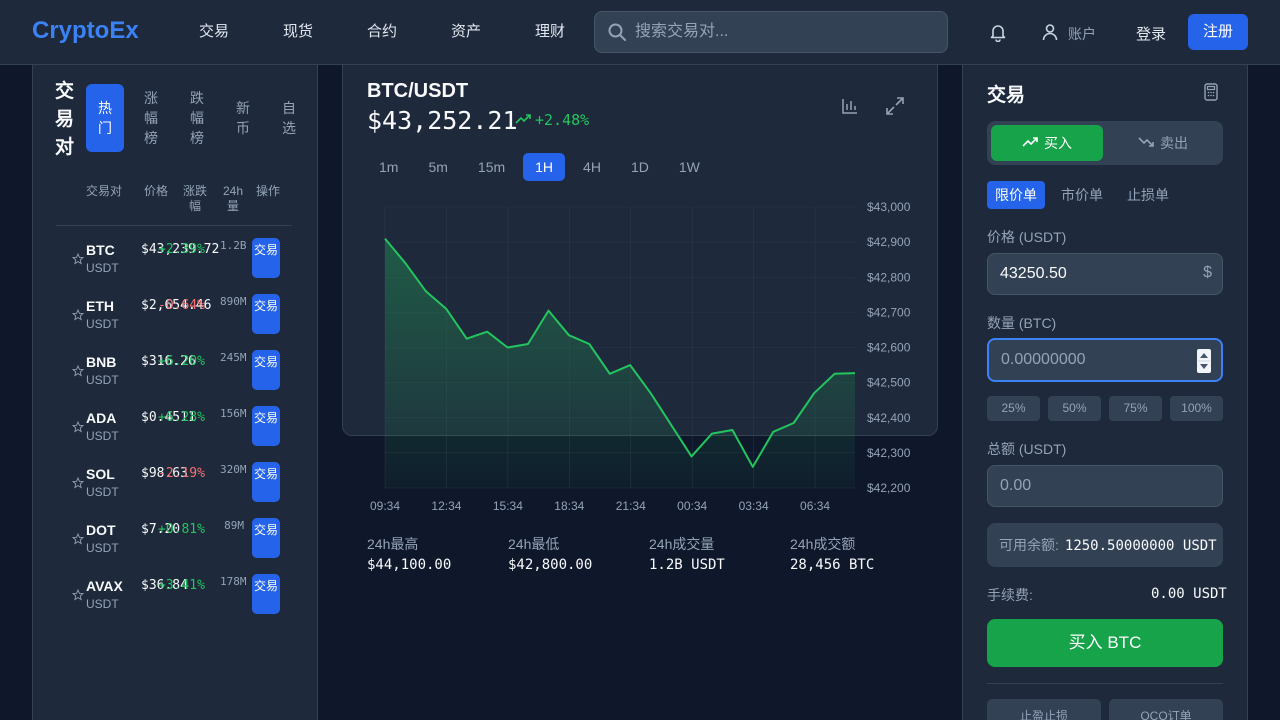 Image resolution: width=1280 pixels, height=720 pixels. Describe the element at coordinates (1105, 683) in the screenshot. I see `divider` at that location.